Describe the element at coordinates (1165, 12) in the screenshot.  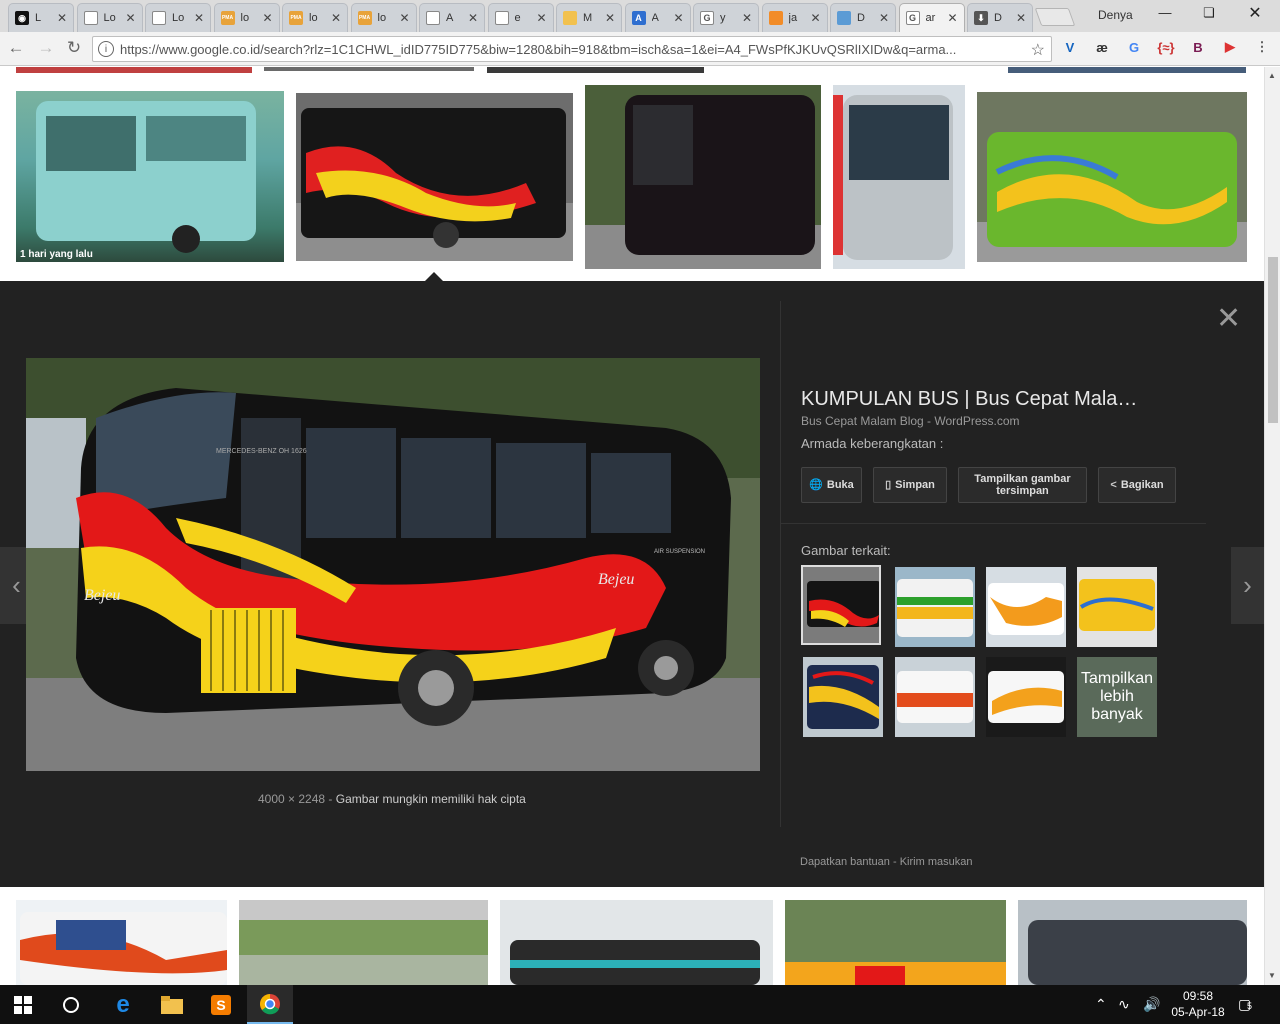
I see `minimize-icon: —` at that location.